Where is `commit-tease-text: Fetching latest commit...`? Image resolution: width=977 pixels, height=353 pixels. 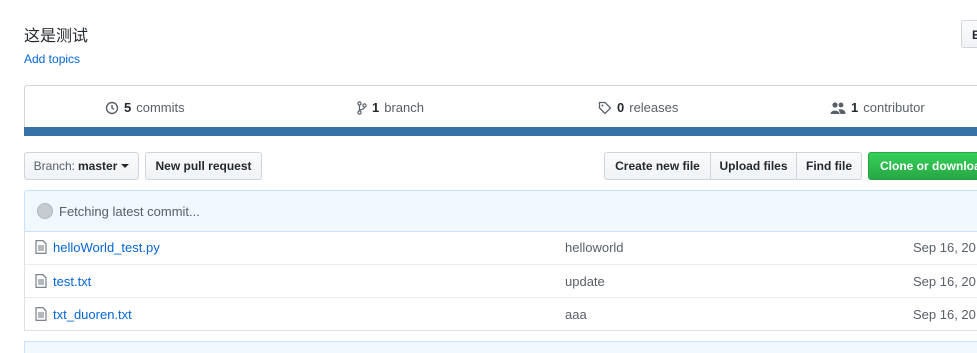 commit-tease-text: Fetching latest commit... is located at coordinates (129, 211).